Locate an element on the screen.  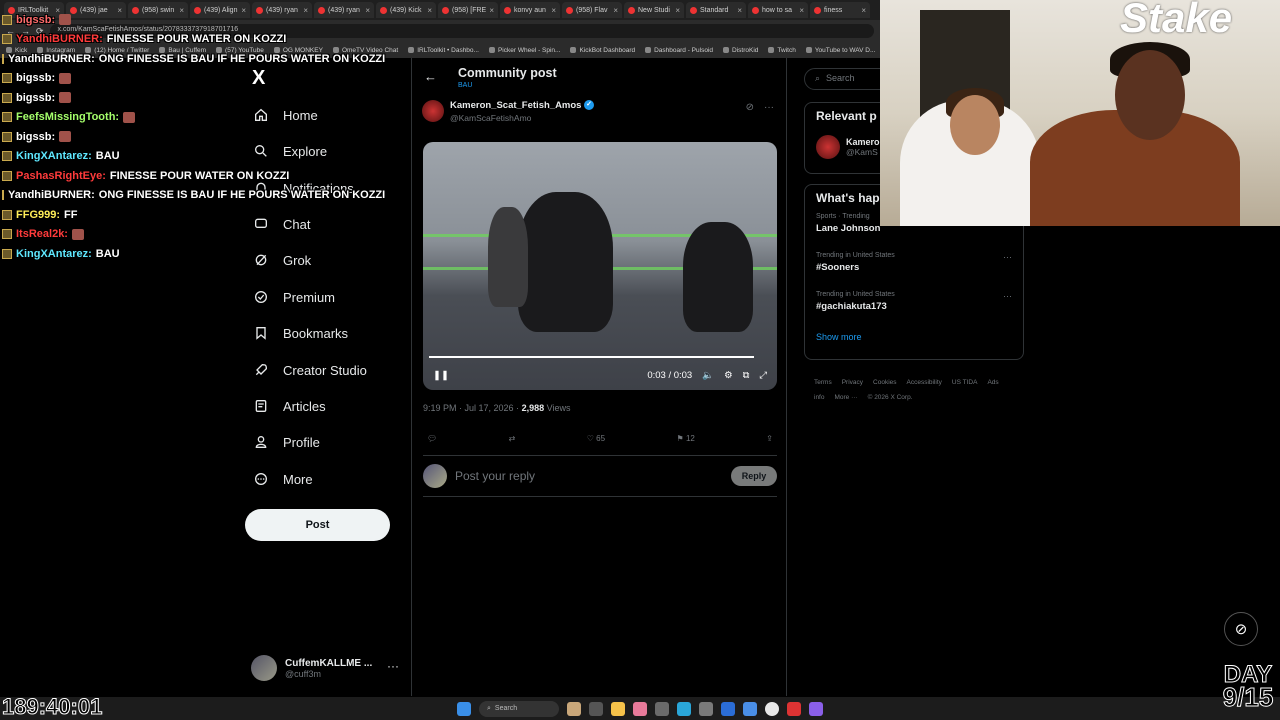
windows-start-icon is located at coordinates (464, 708).